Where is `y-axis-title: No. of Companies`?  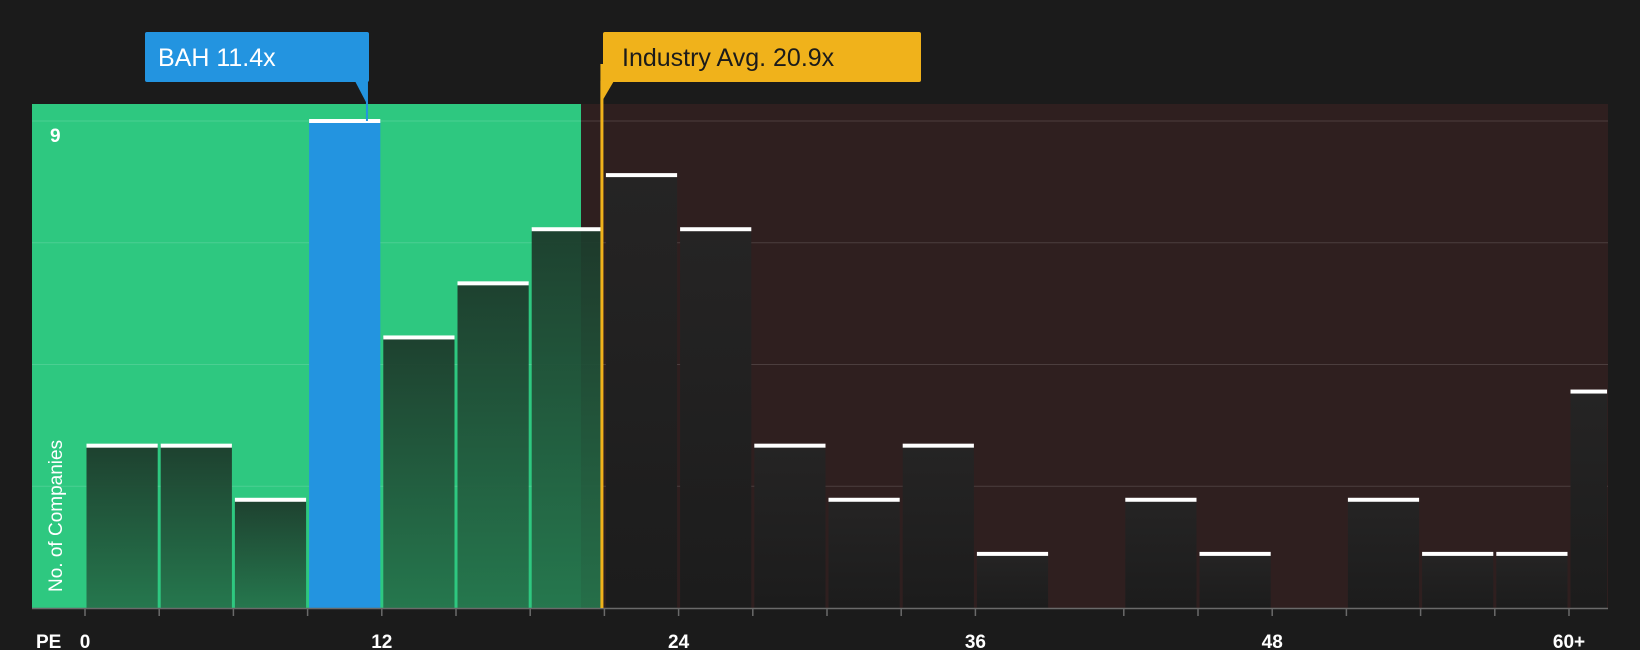 y-axis-title: No. of Companies is located at coordinates (56, 516).